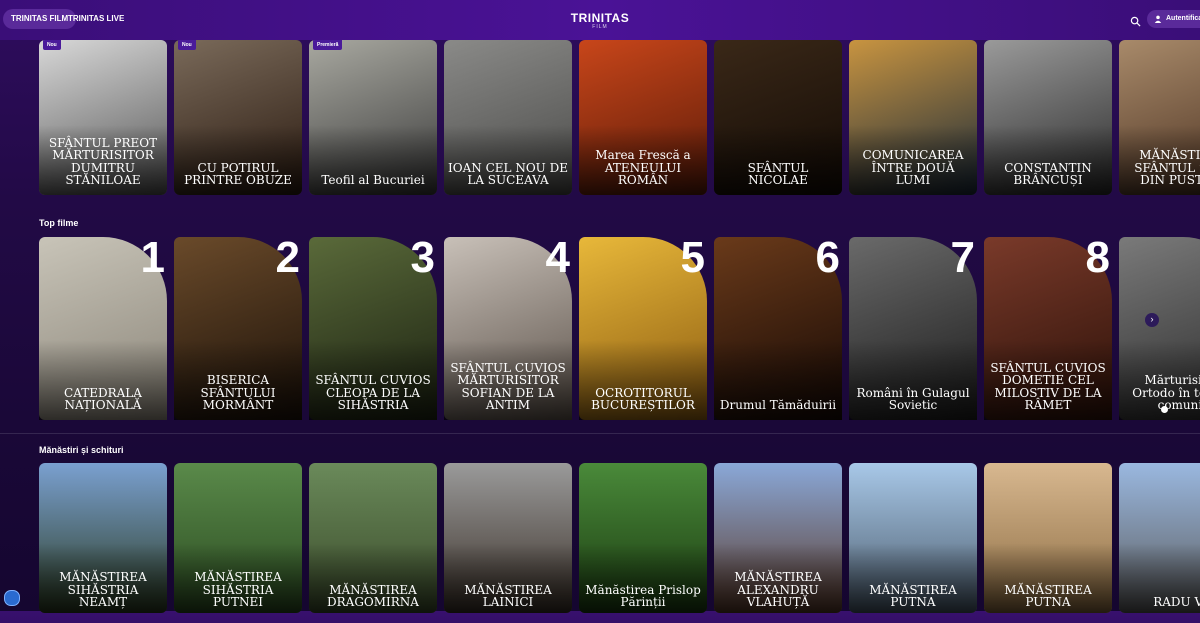 The height and width of the screenshot is (623, 1200). Describe the element at coordinates (328, 45) in the screenshot. I see `status-badge: Premieră` at that location.